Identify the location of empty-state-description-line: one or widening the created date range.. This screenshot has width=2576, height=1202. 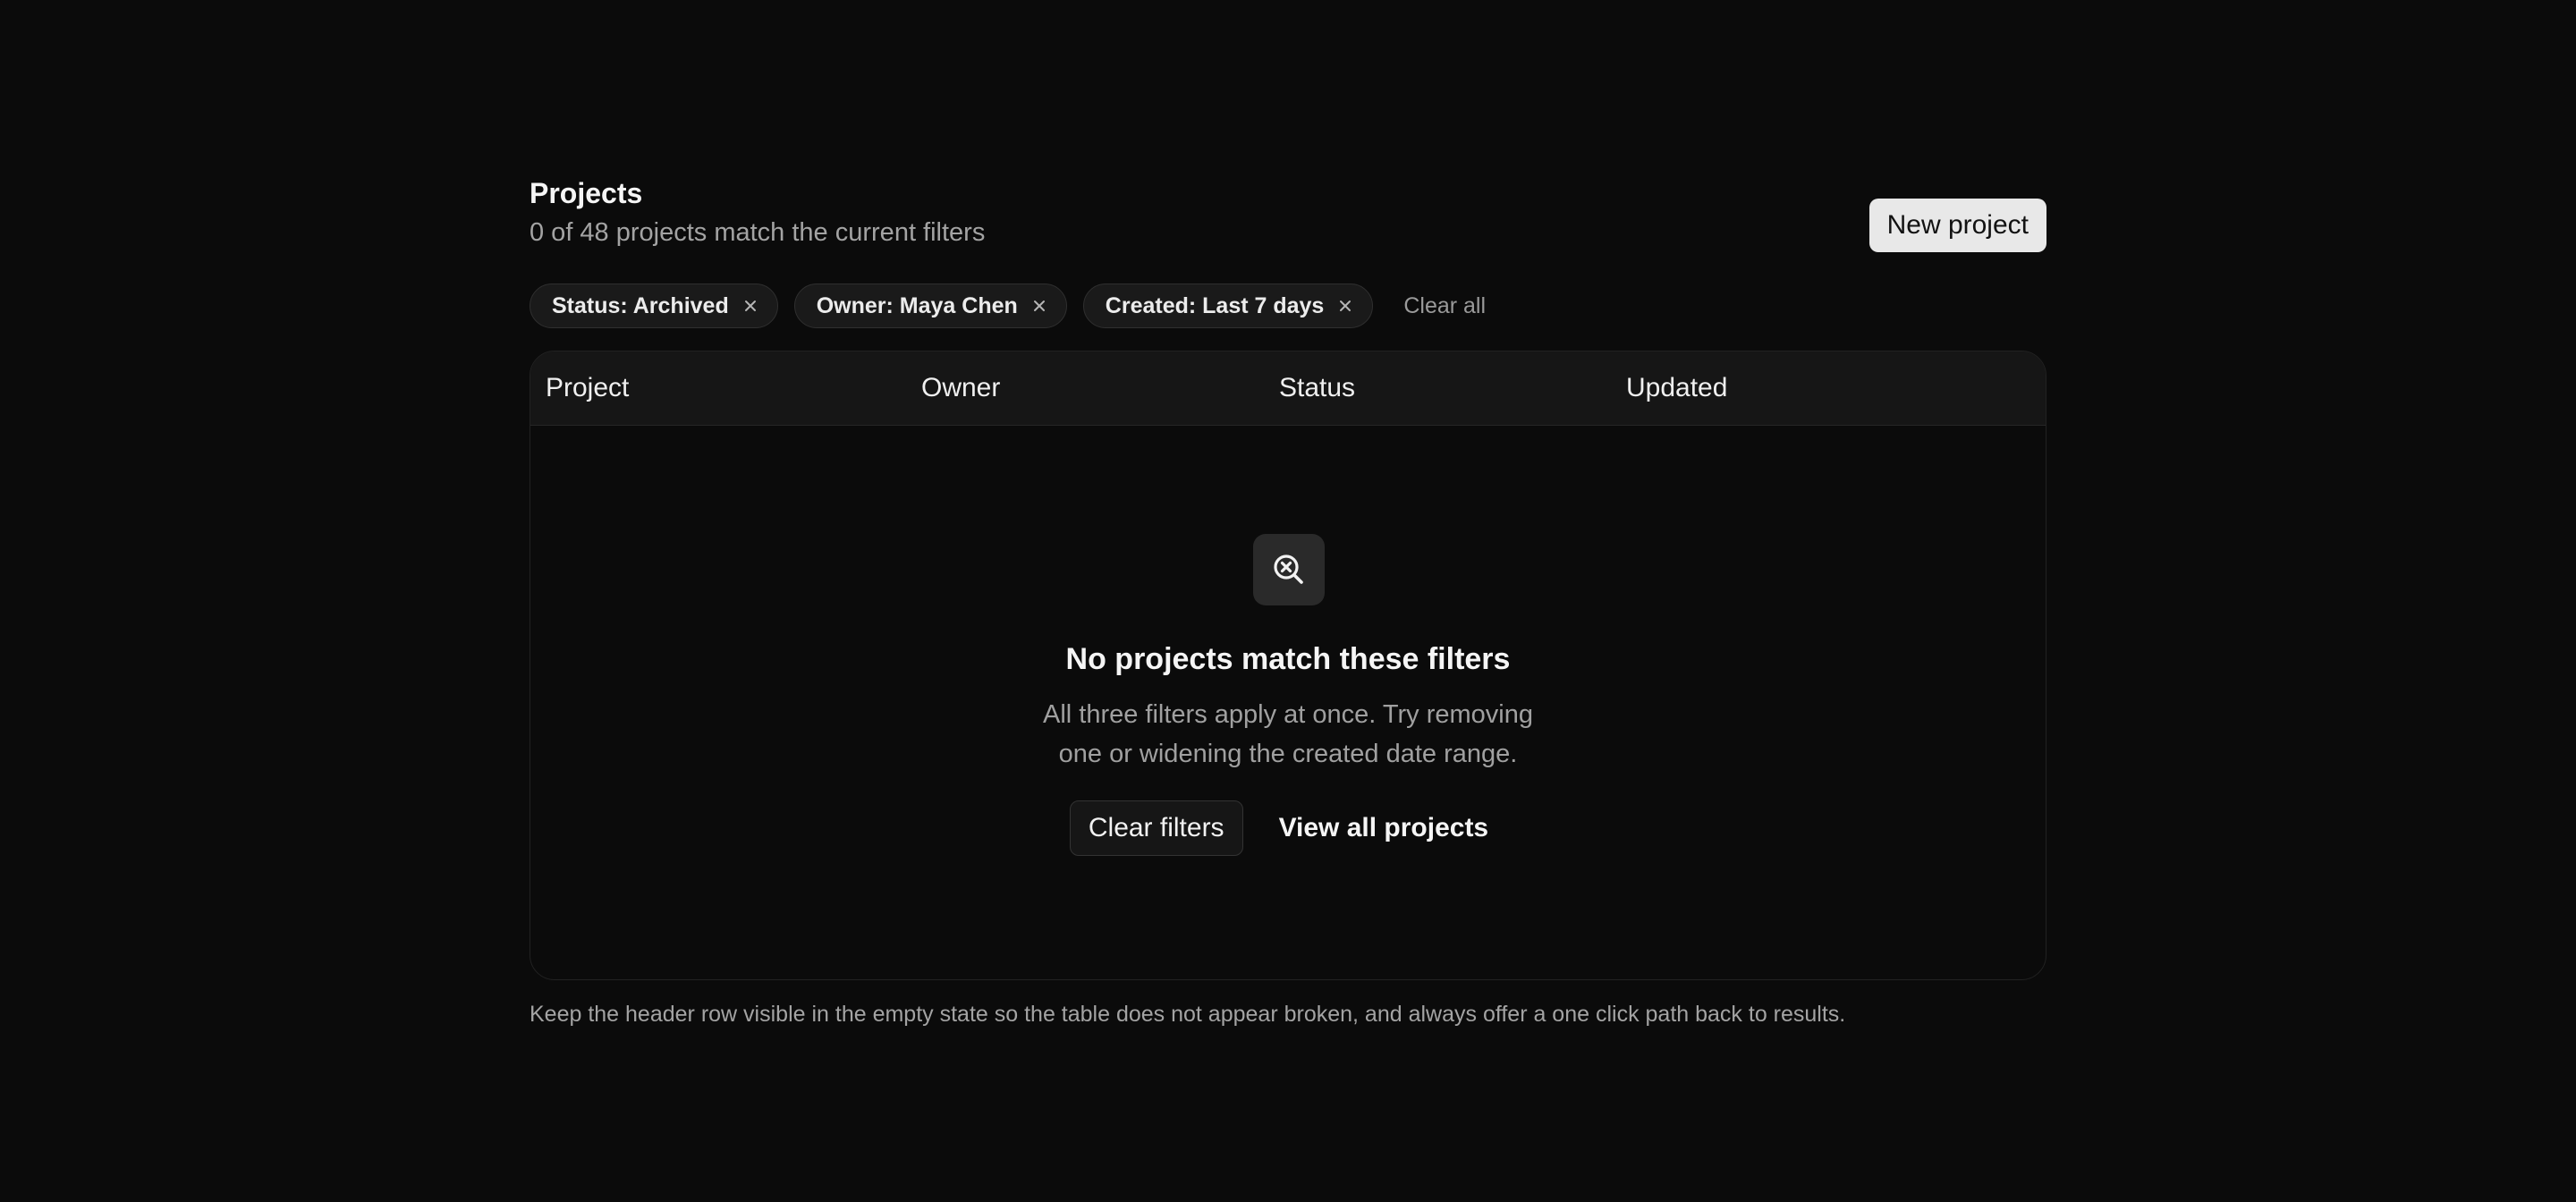
(1288, 754).